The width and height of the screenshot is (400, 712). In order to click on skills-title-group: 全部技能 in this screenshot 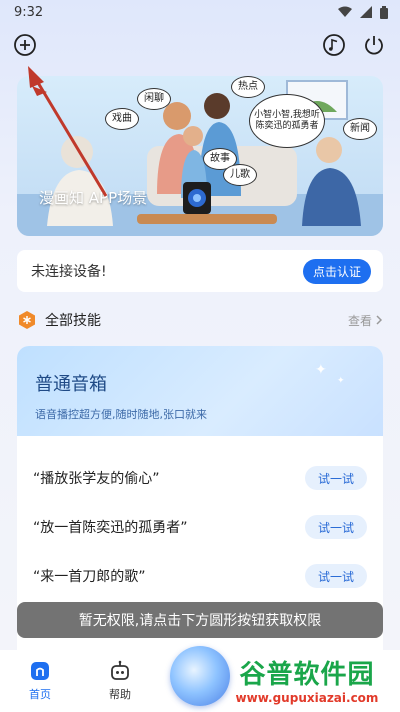, I will do `click(59, 320)`.